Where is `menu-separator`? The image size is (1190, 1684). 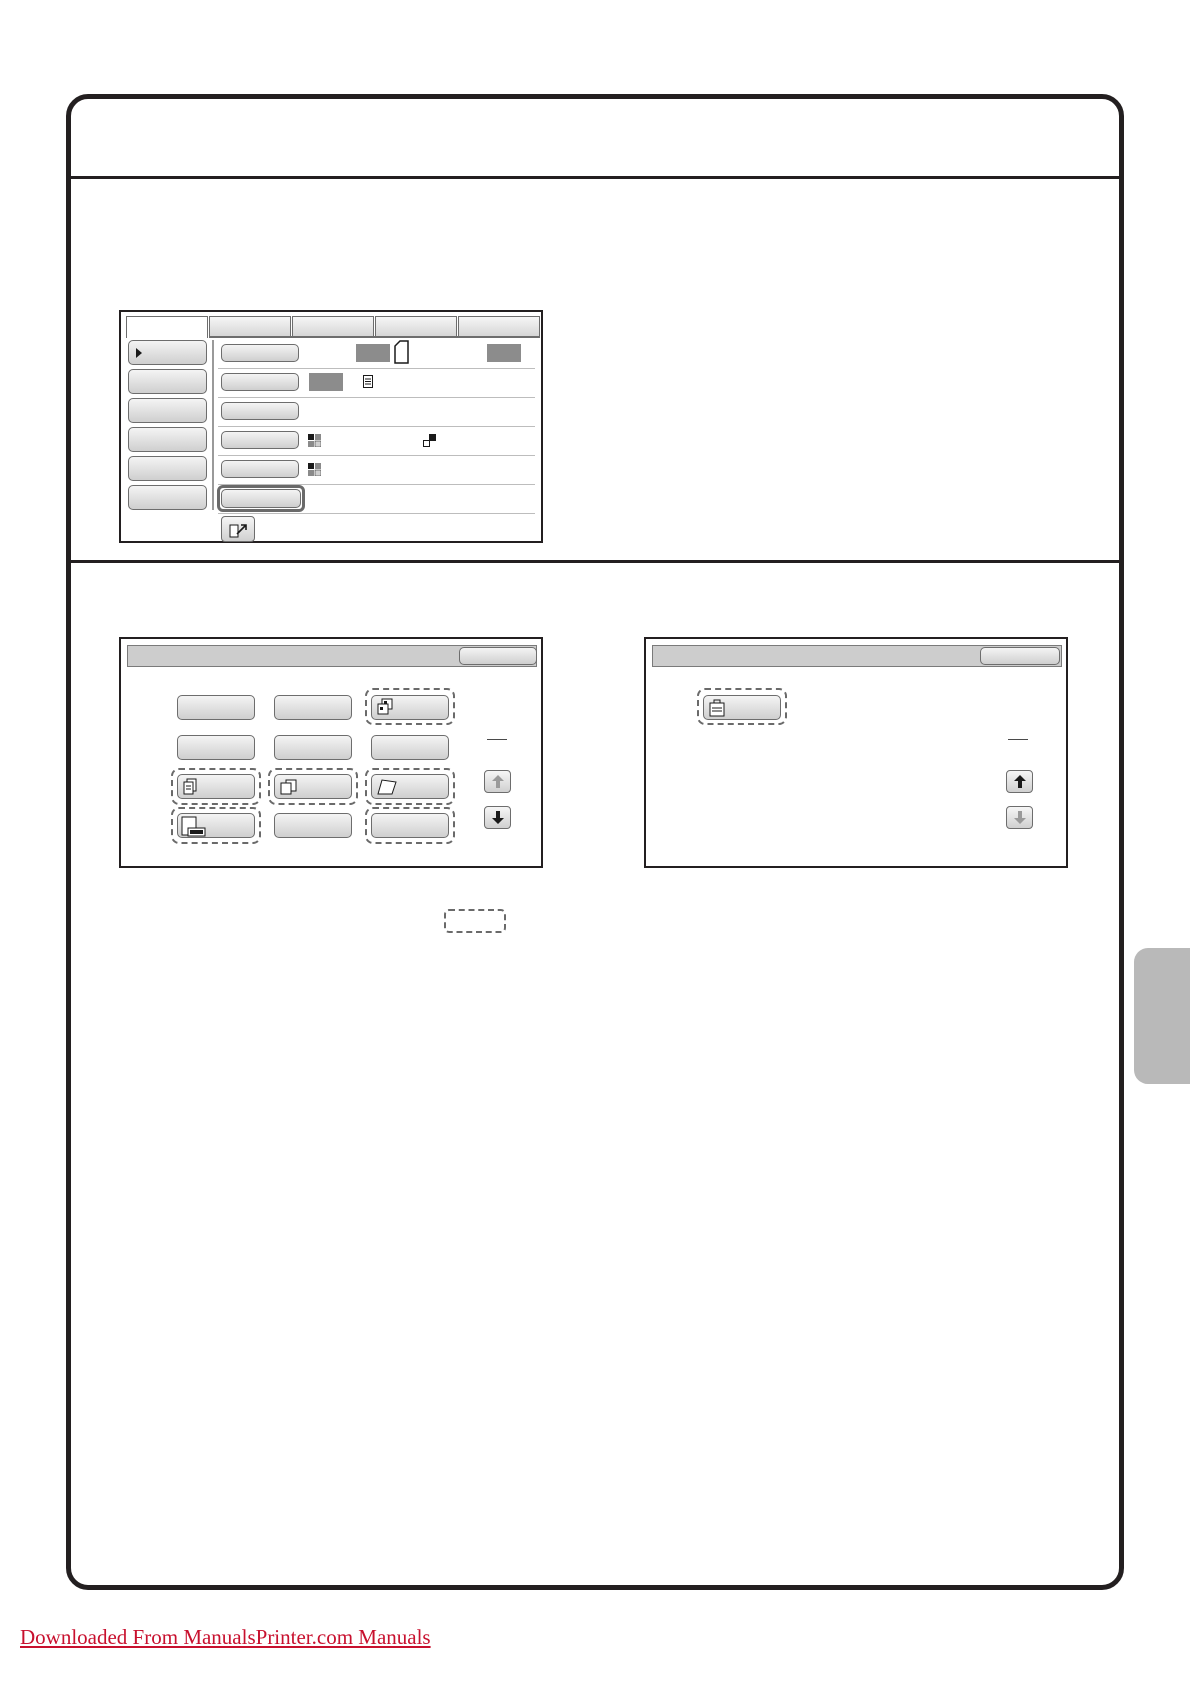 menu-separator is located at coordinates (213, 425).